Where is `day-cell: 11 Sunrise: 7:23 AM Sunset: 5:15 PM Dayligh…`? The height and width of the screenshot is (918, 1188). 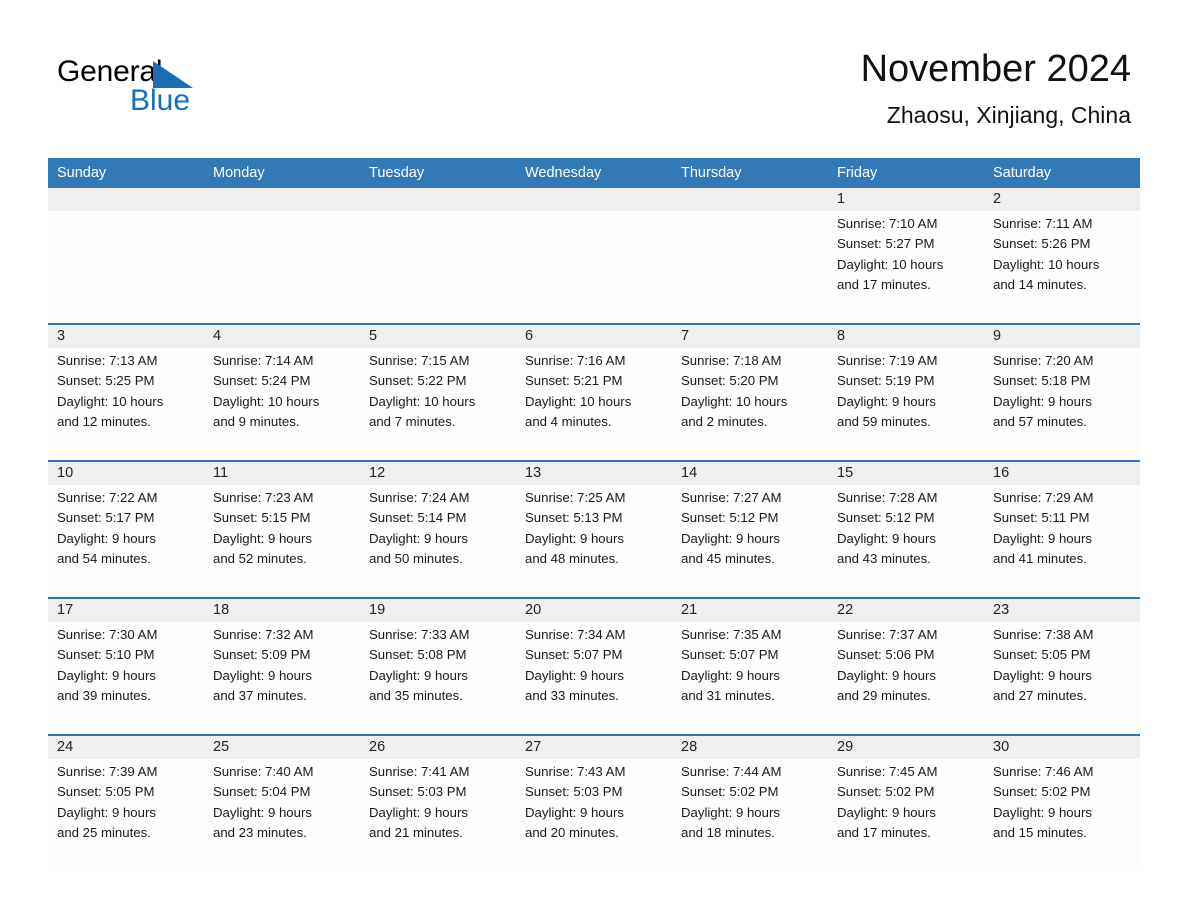
day-cell: 11 Sunrise: 7:23 AM Sunset: 5:15 PM Dayligh… is located at coordinates (282, 529).